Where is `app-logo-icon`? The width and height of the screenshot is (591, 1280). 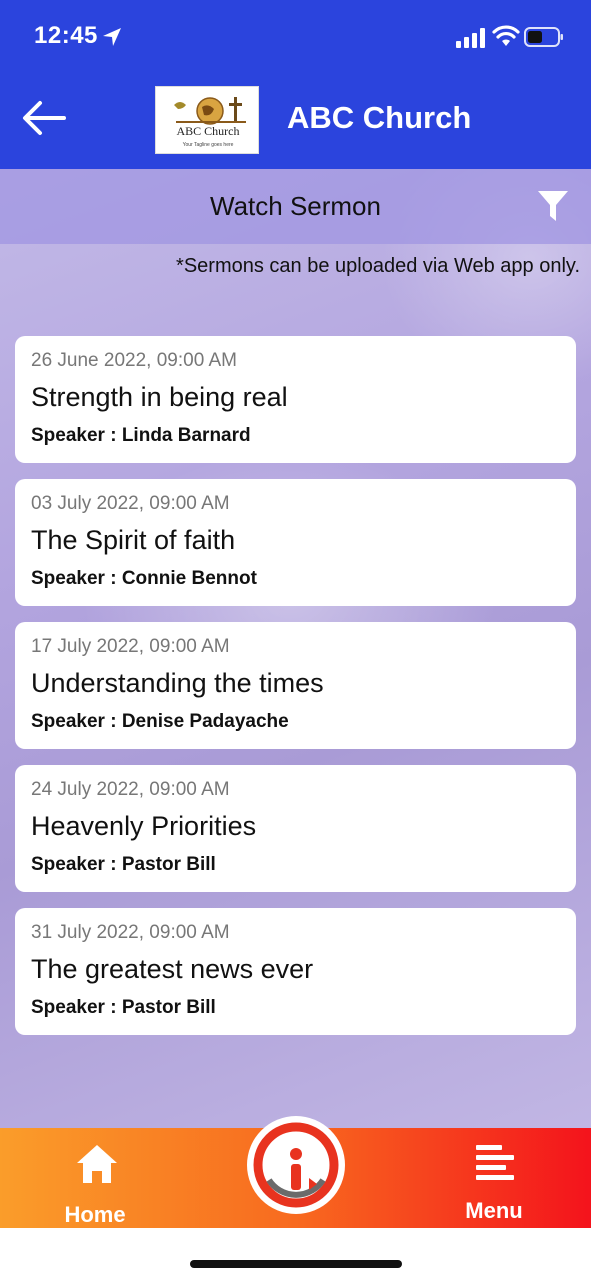
app-logo-icon is located at coordinates (296, 1165).